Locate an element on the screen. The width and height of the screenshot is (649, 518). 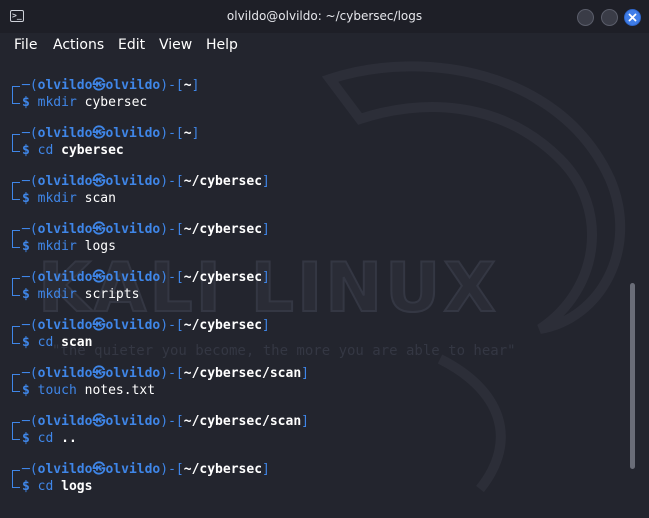
window-title: olvildo@olvildo: ~/cybersec/logs is located at coordinates (324, 16).